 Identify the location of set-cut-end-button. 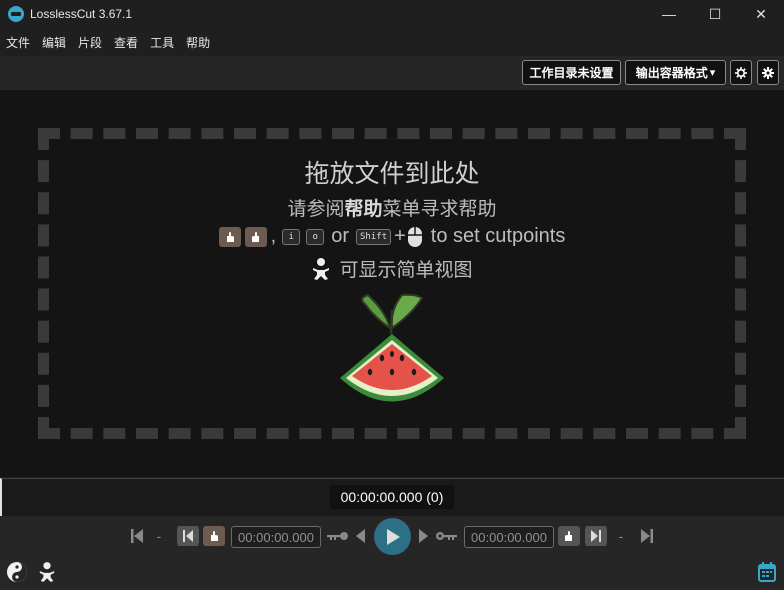
(569, 536).